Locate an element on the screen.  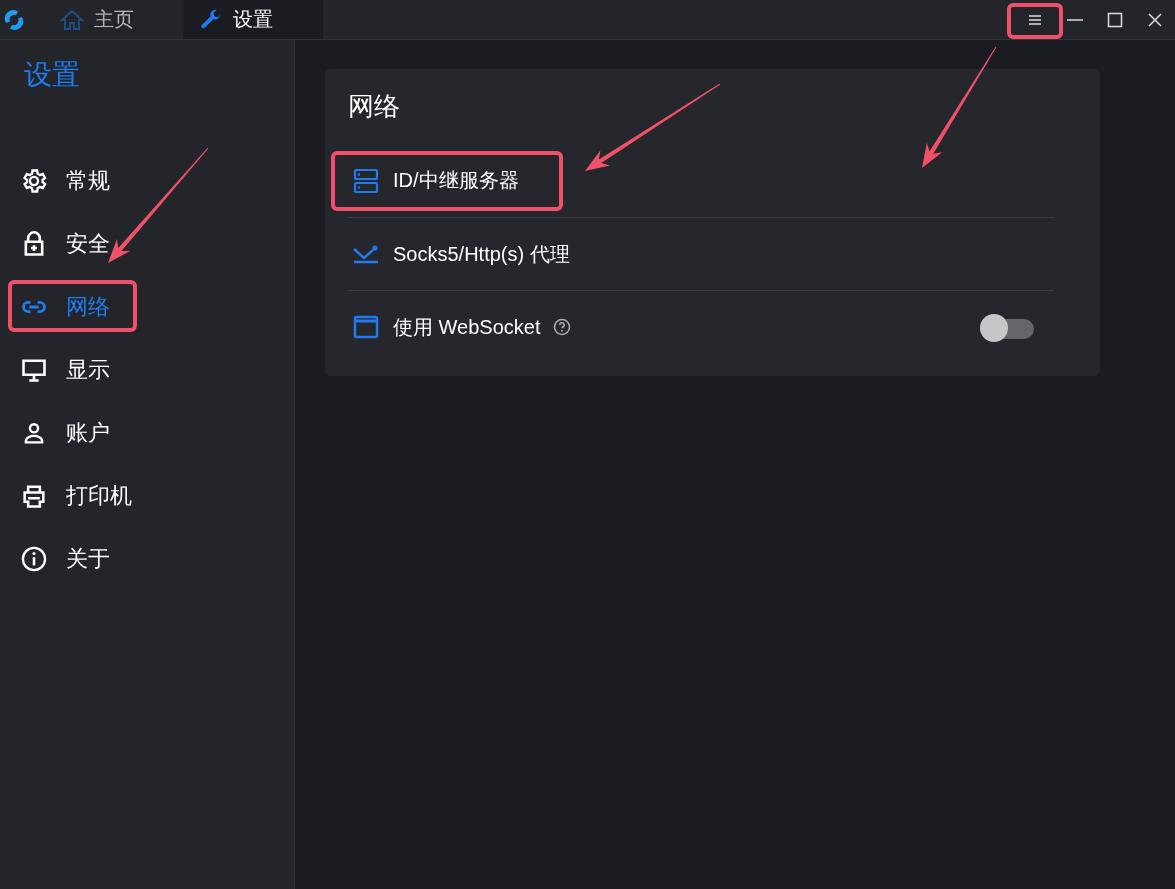
sidebar-item: 常规 is located at coordinates (147, 180).